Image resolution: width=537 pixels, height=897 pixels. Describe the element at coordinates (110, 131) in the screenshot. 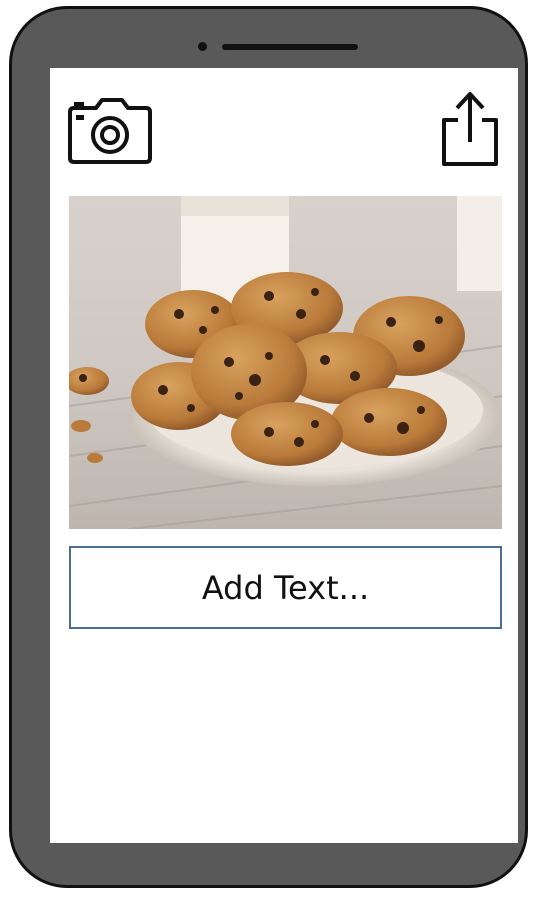

I see `camera-icon` at that location.